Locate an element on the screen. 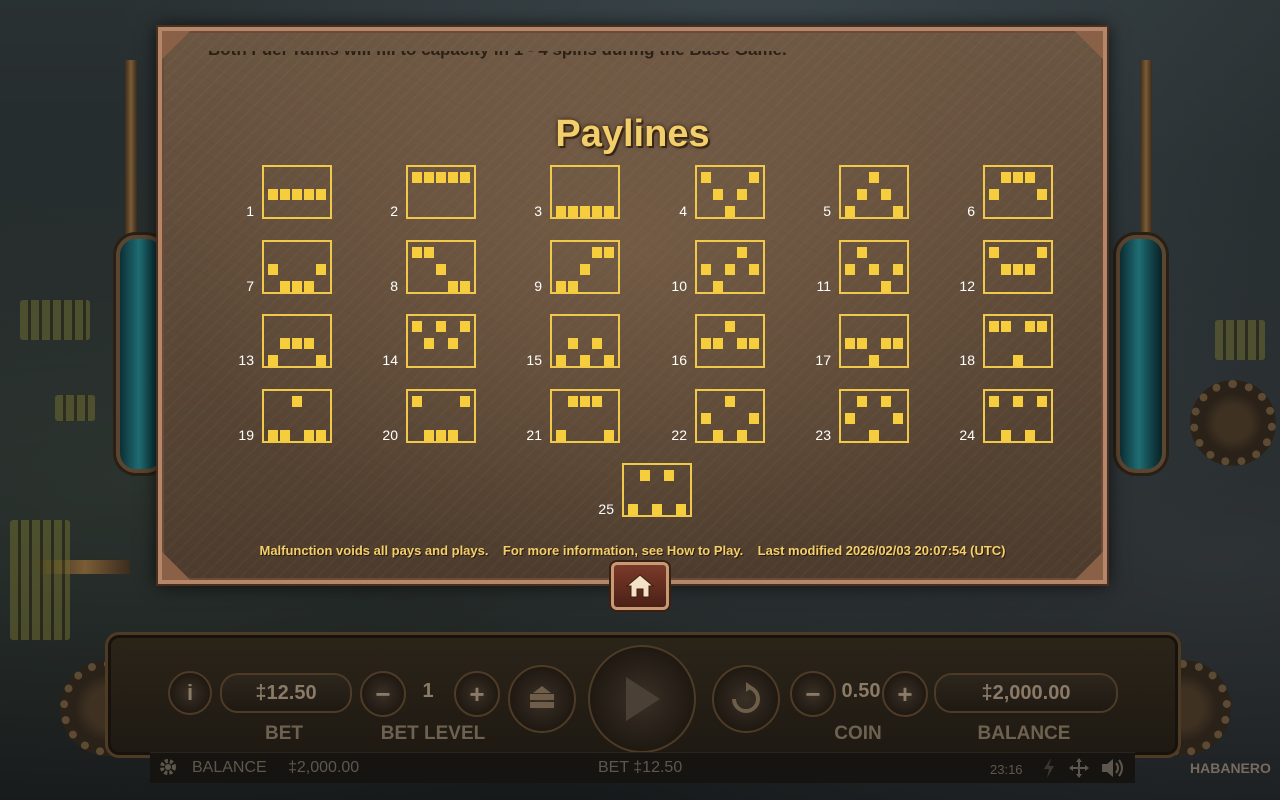 The height and width of the screenshot is (800, 1280). payline-10: 10 is located at coordinates (718, 267).